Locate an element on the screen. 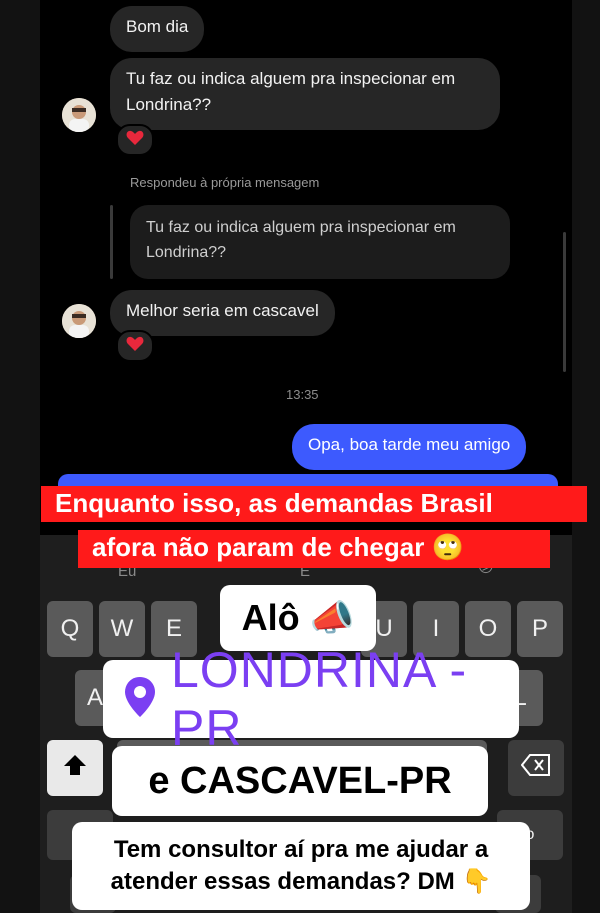 This screenshot has height=913, width=600. alo-text: Alô 📣 is located at coordinates (298, 617).